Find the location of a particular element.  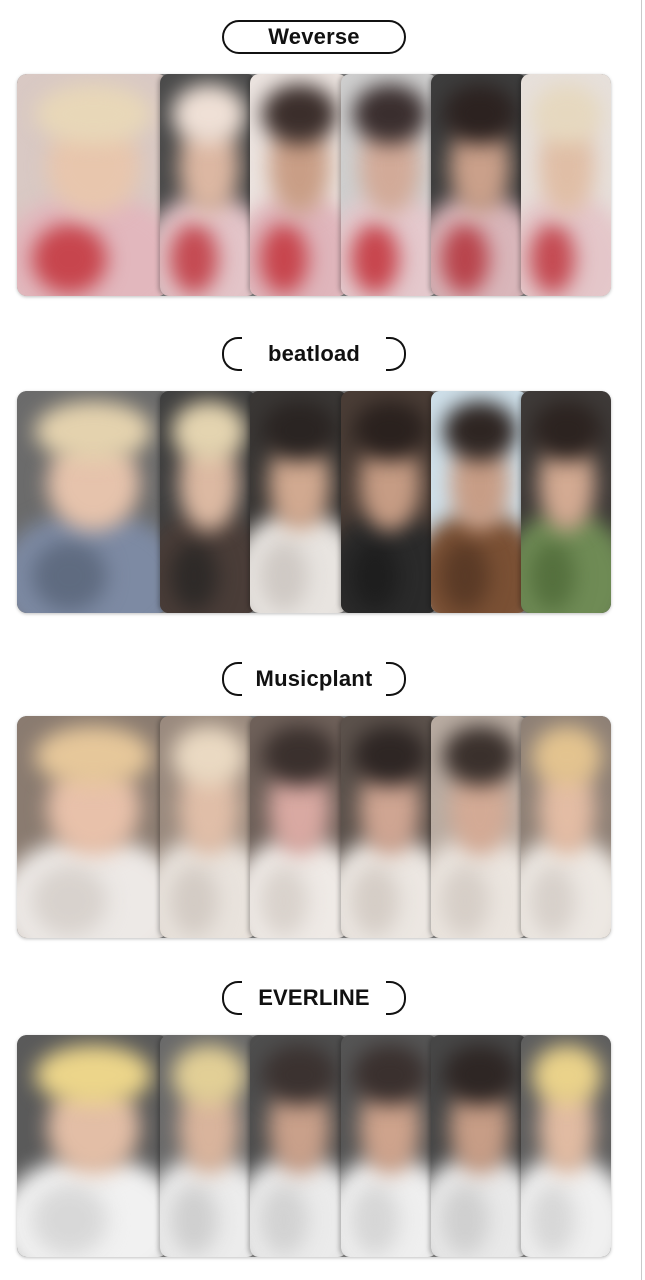

vendor-label-everline: EVERLINE is located at coordinates (314, 998).